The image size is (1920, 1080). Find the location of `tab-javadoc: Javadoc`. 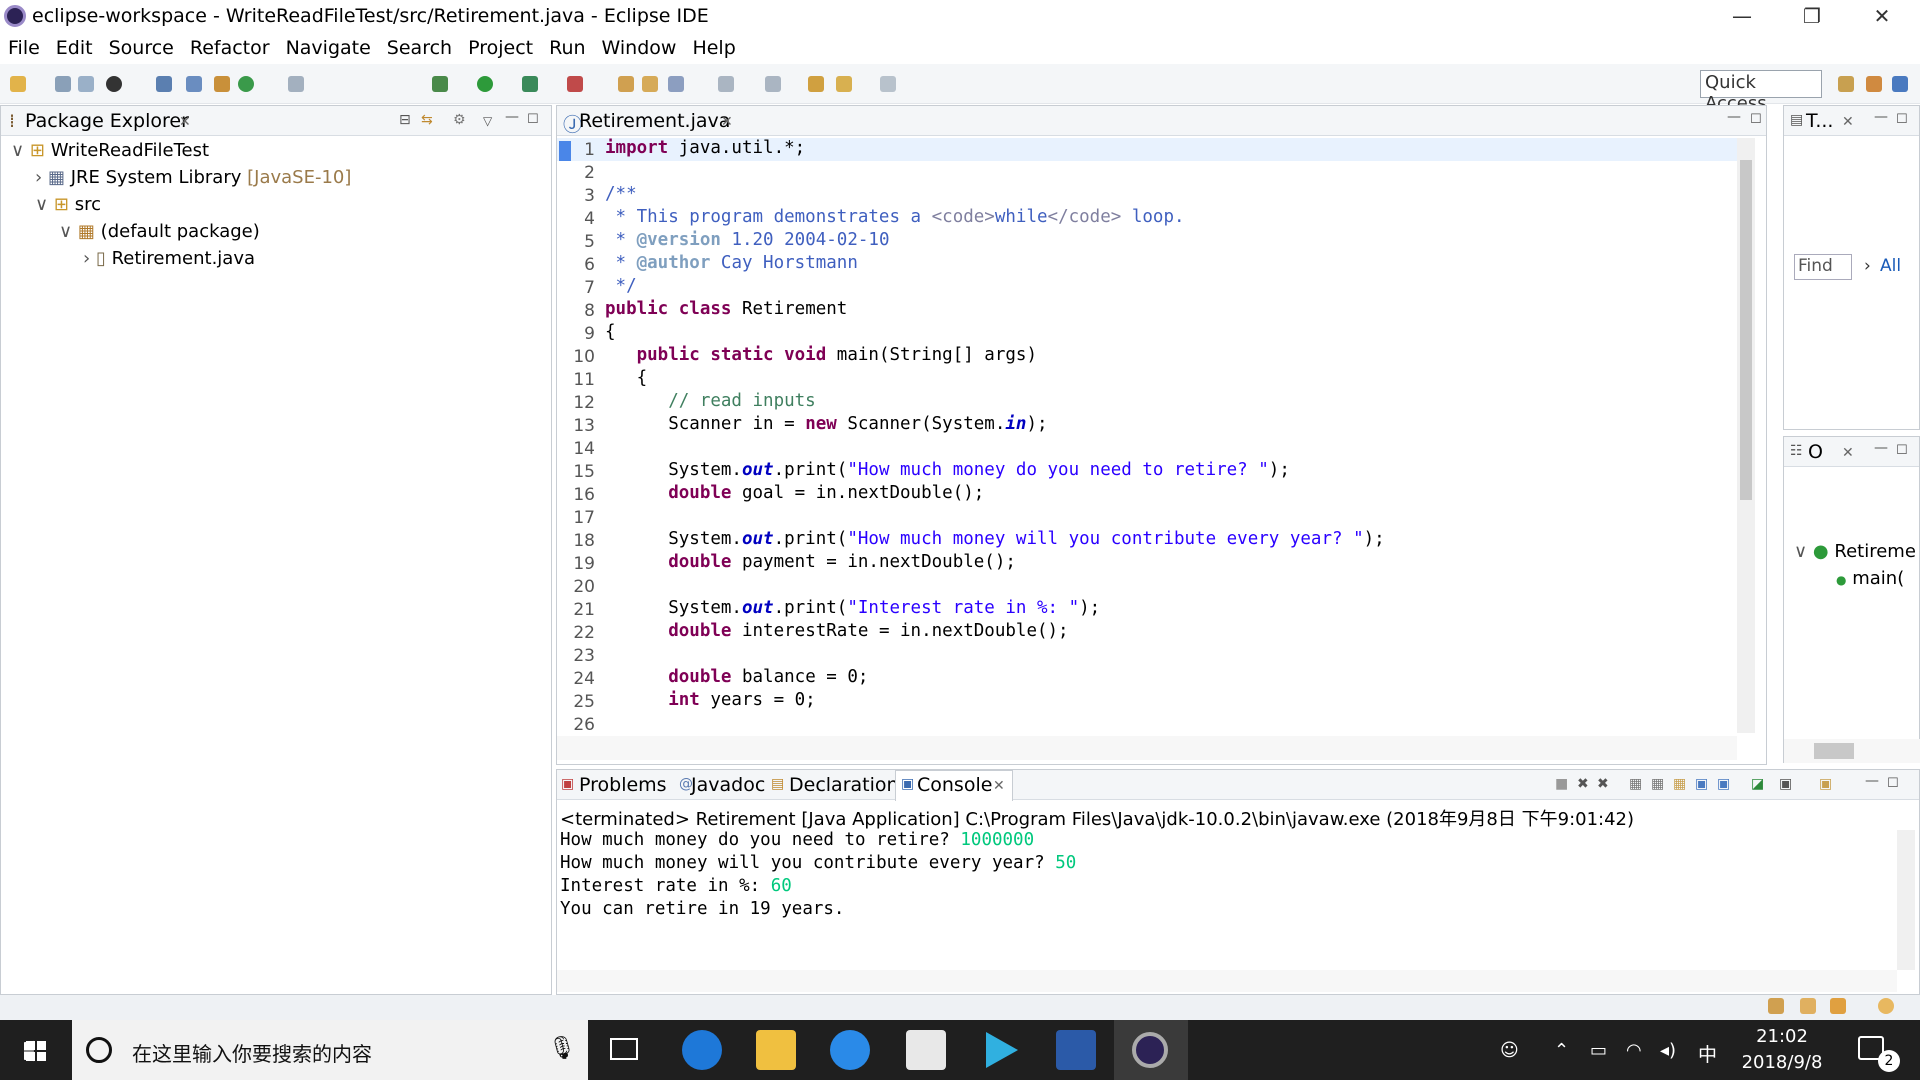

tab-javadoc: Javadoc is located at coordinates (728, 785).